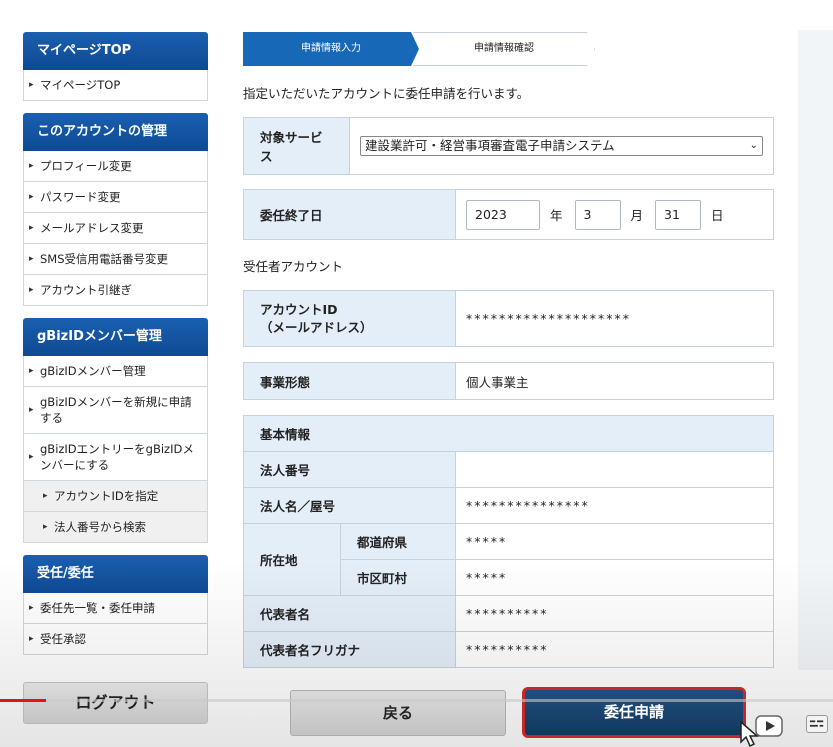  I want to click on business-type-label: 事業形態, so click(349, 381).